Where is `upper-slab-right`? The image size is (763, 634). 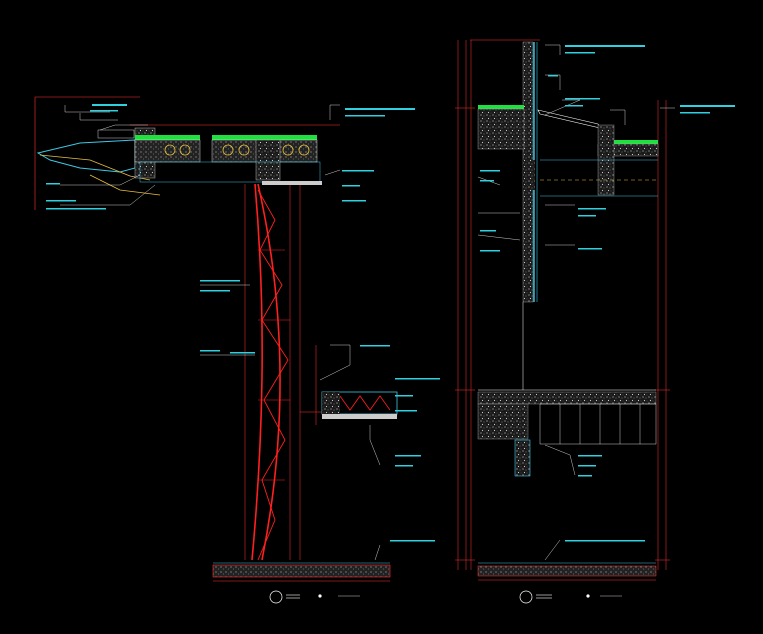 upper-slab-right is located at coordinates (568, 151).